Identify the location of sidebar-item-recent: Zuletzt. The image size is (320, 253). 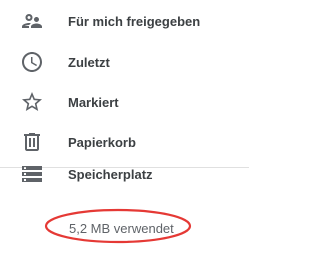
(124, 62).